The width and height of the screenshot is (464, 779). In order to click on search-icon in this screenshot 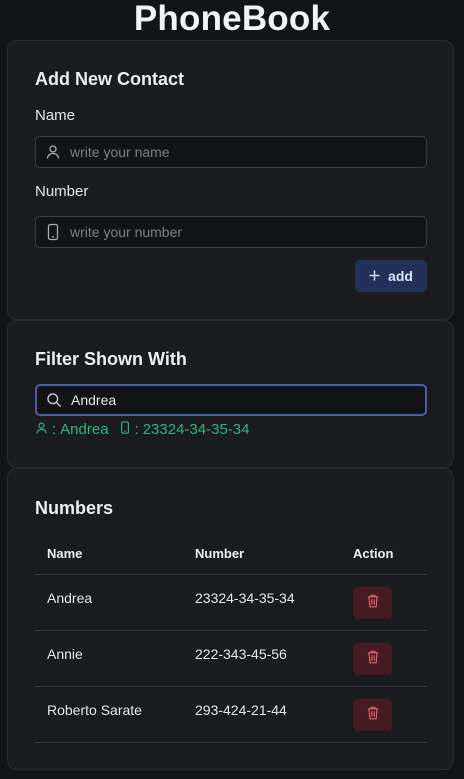, I will do `click(54, 400)`.